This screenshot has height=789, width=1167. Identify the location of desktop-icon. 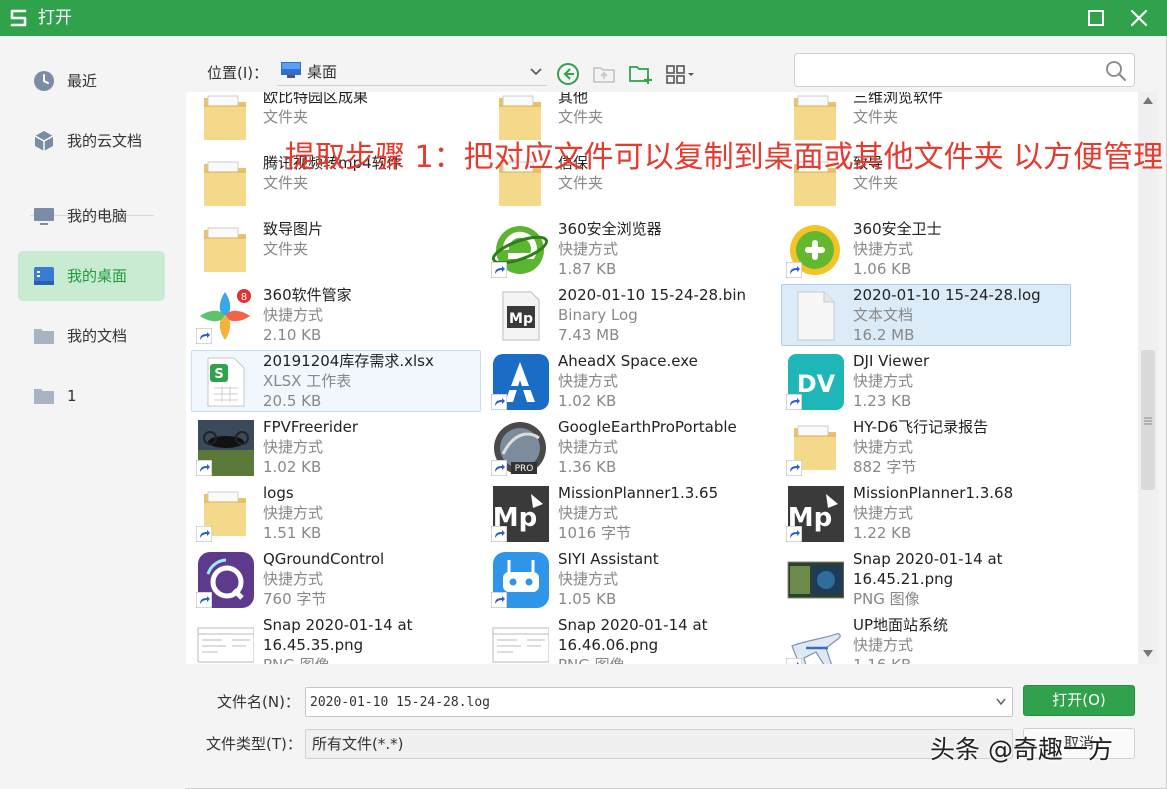
(44, 276).